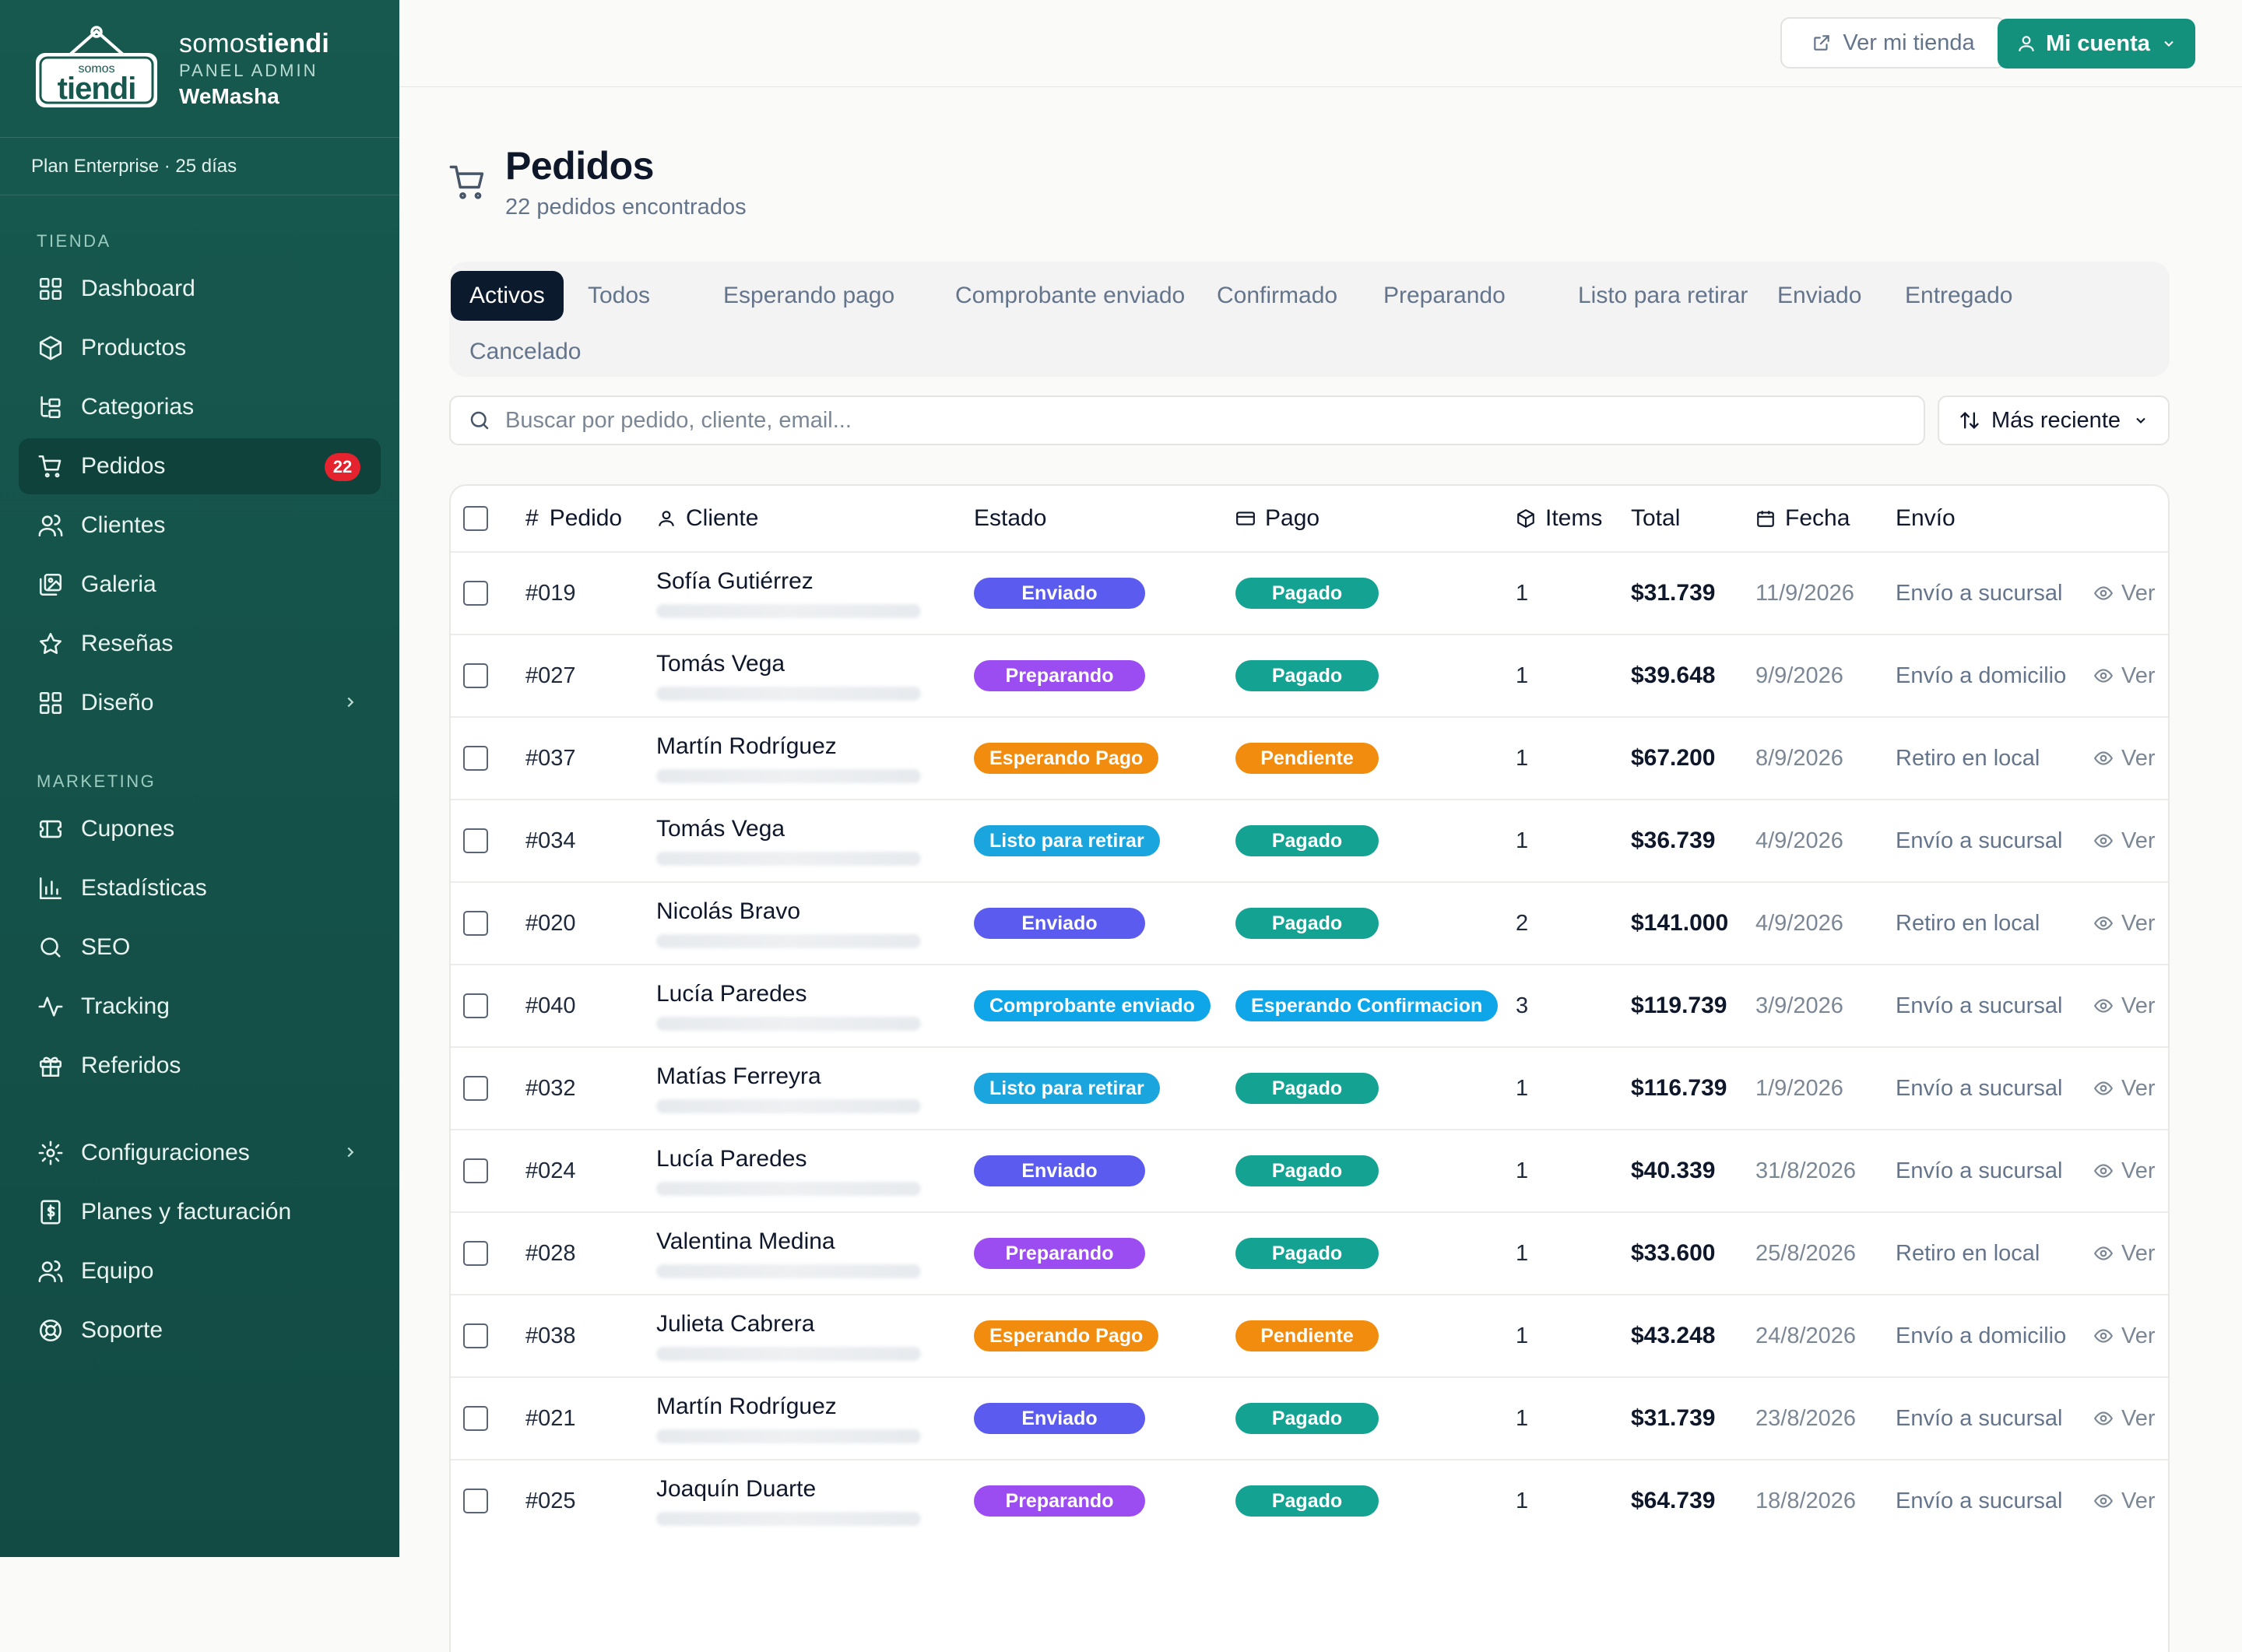 This screenshot has width=2242, height=1652. I want to click on sidebar-item-diseño: Diseño, so click(200, 703).